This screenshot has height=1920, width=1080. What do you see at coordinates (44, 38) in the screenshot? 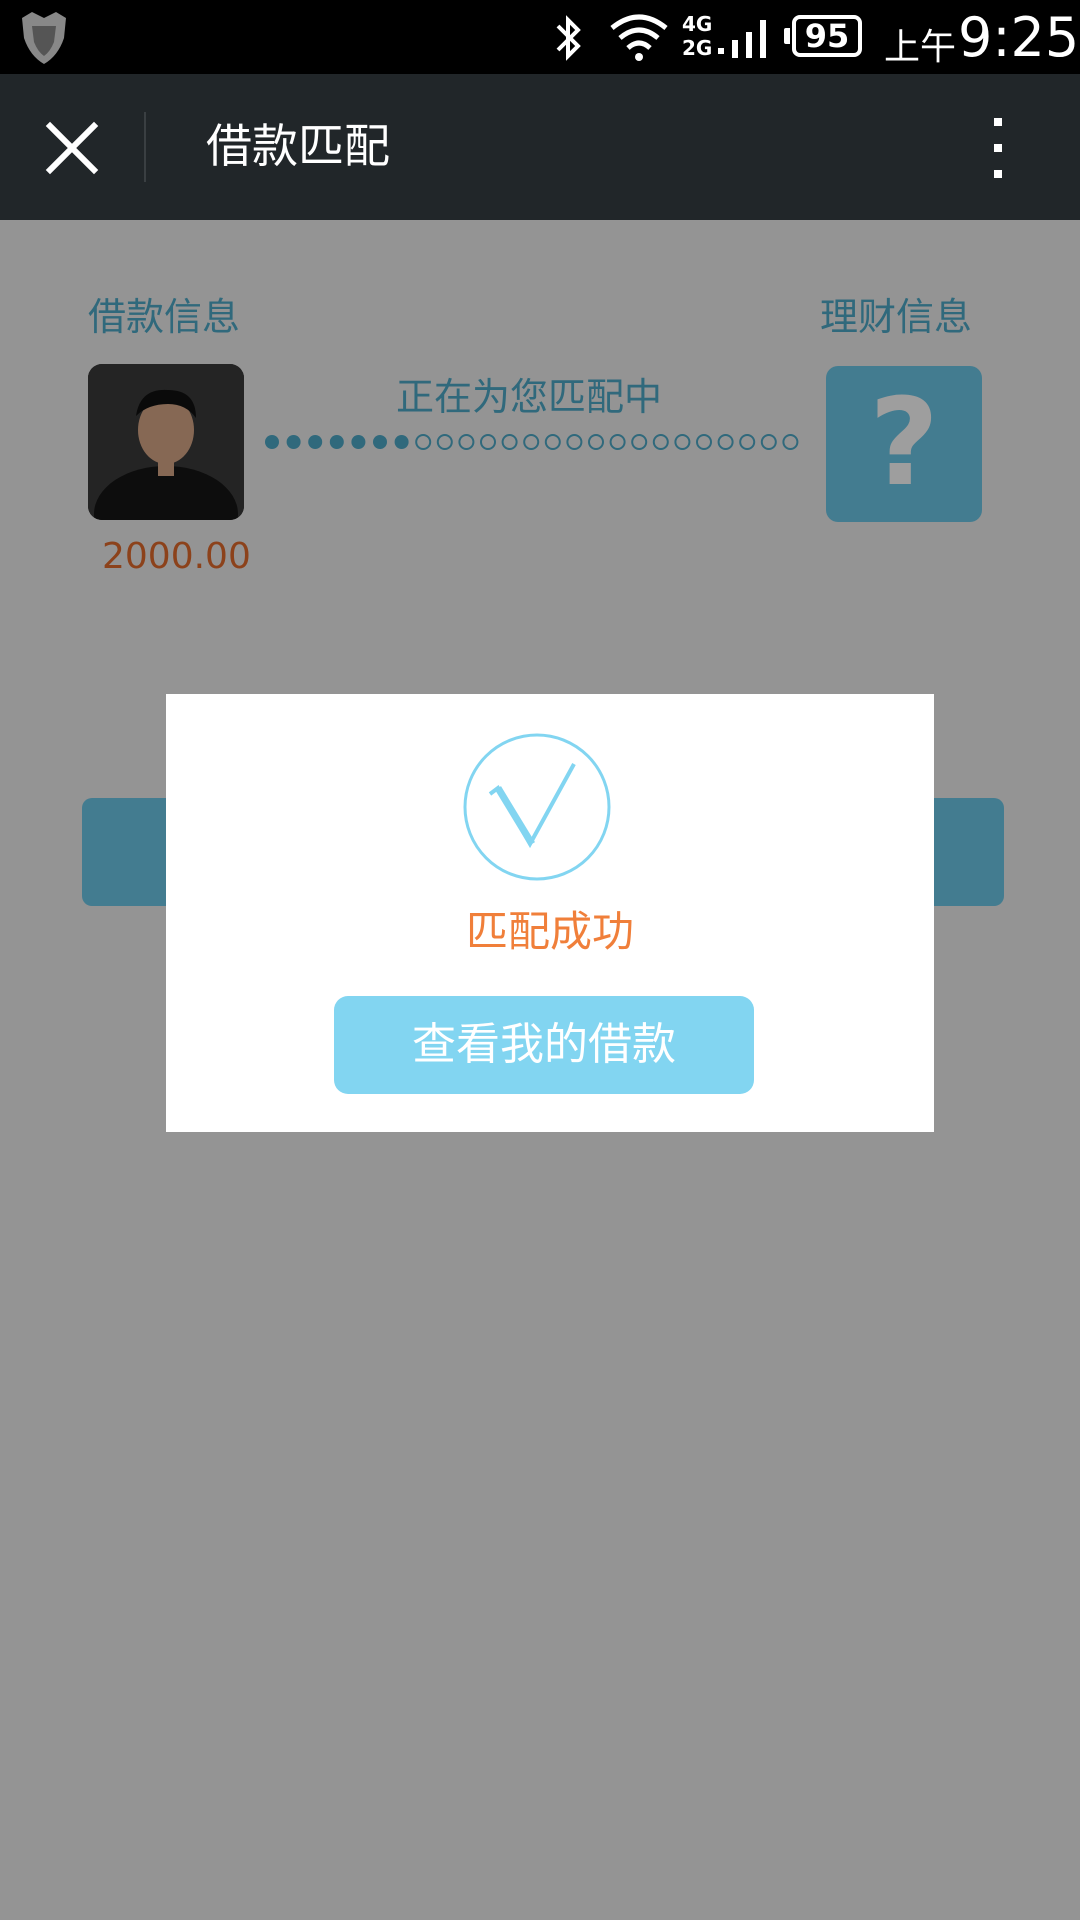
I see `shield-icon` at bounding box center [44, 38].